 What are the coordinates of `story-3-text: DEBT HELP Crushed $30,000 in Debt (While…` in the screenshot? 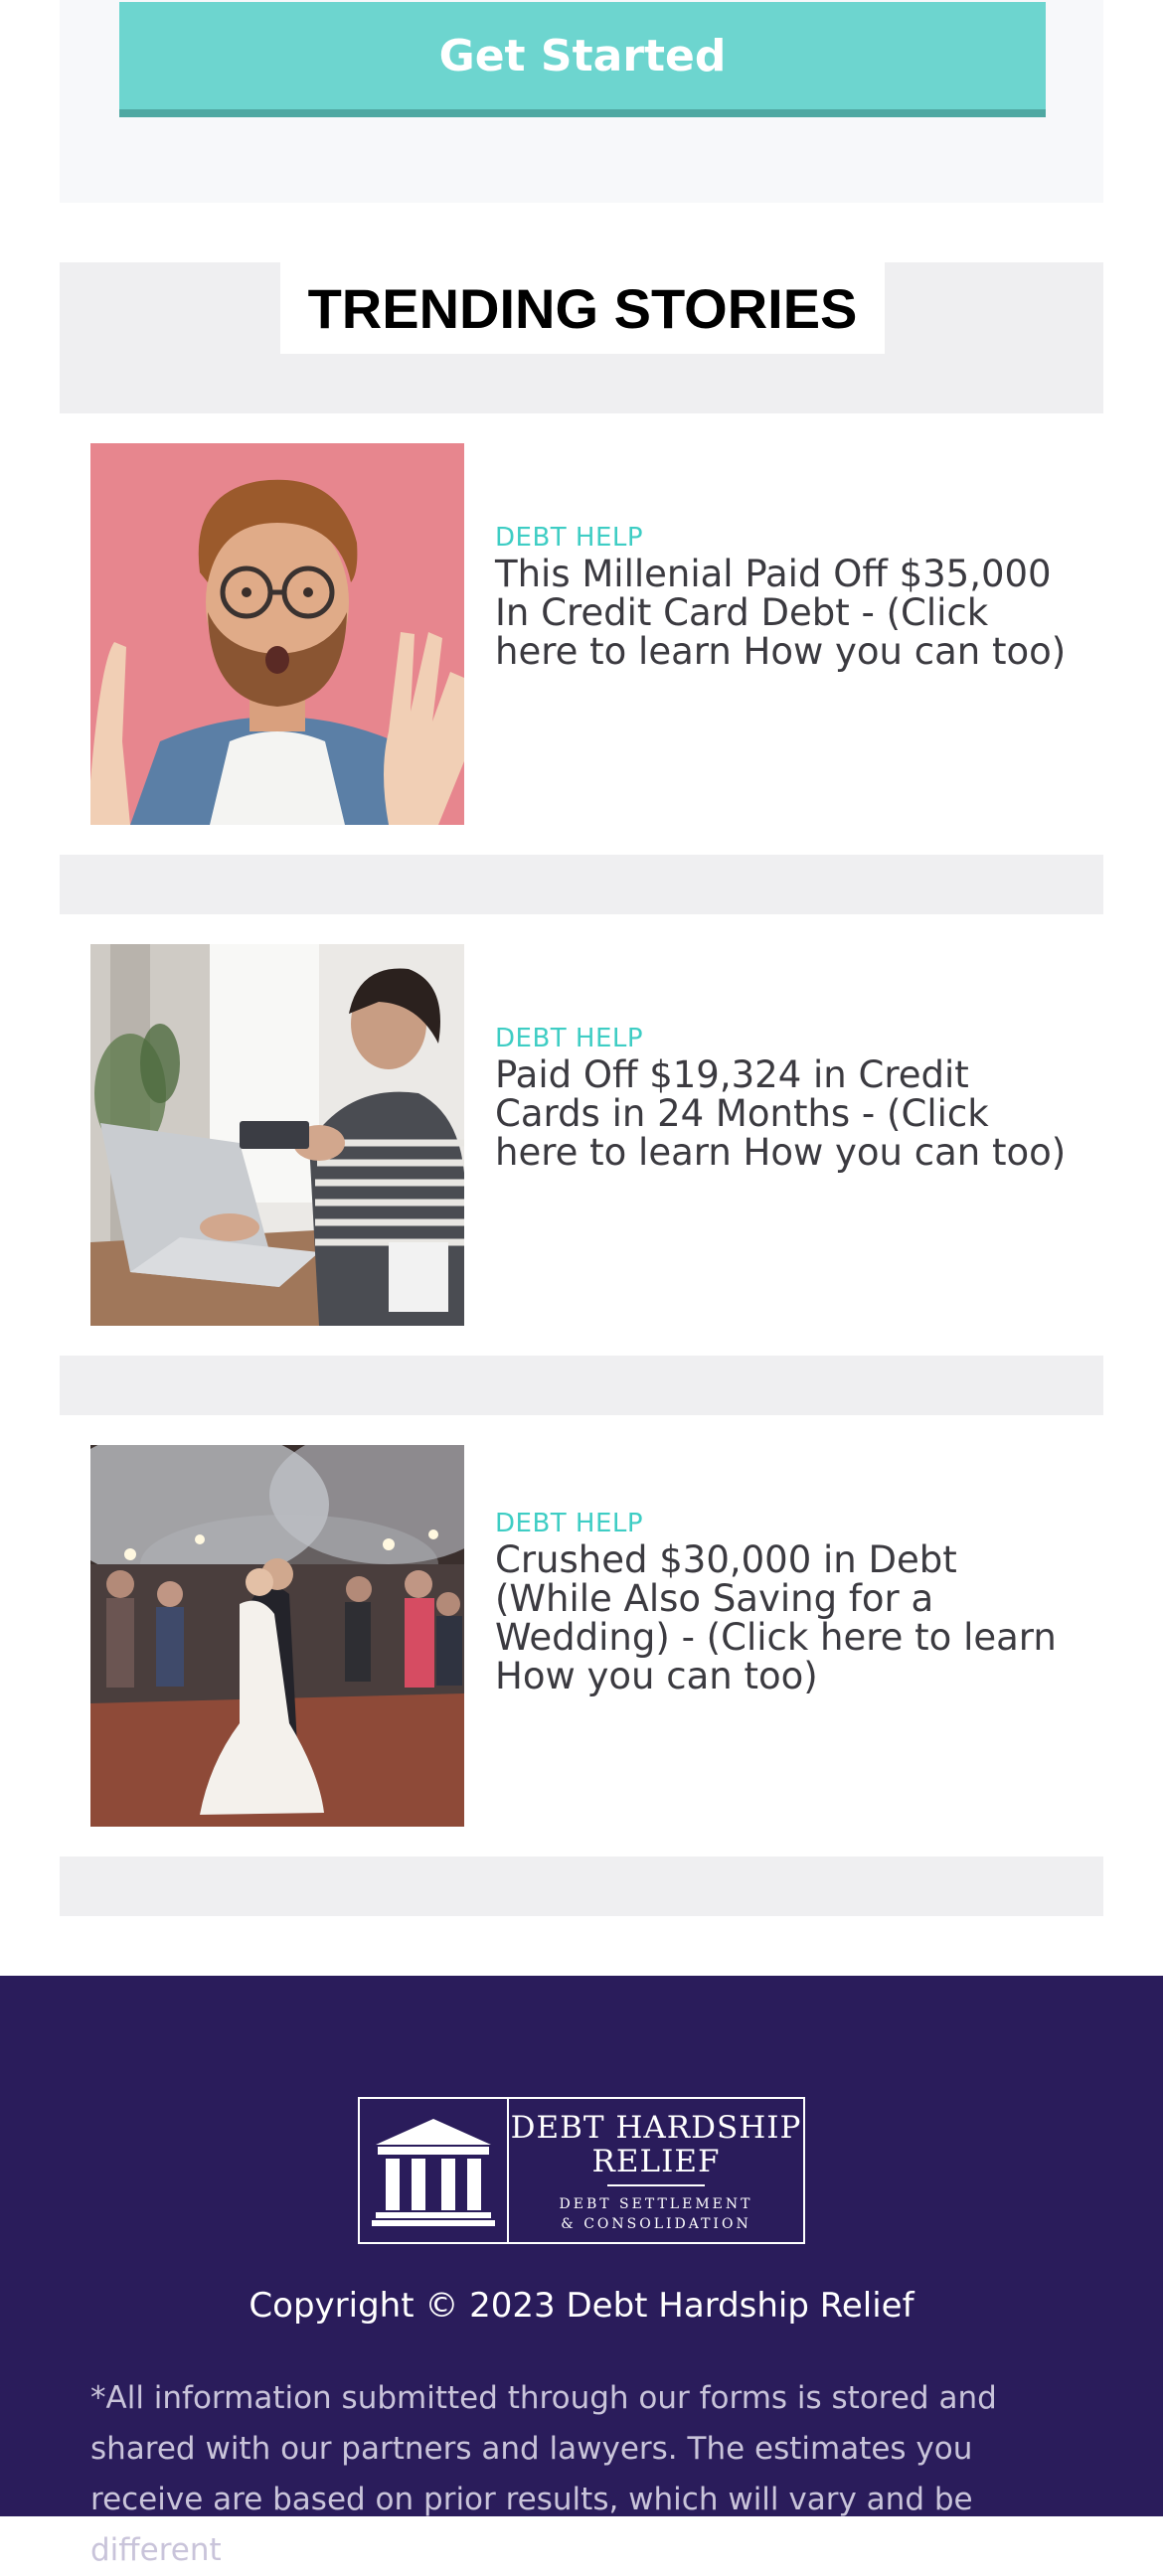 It's located at (784, 1602).